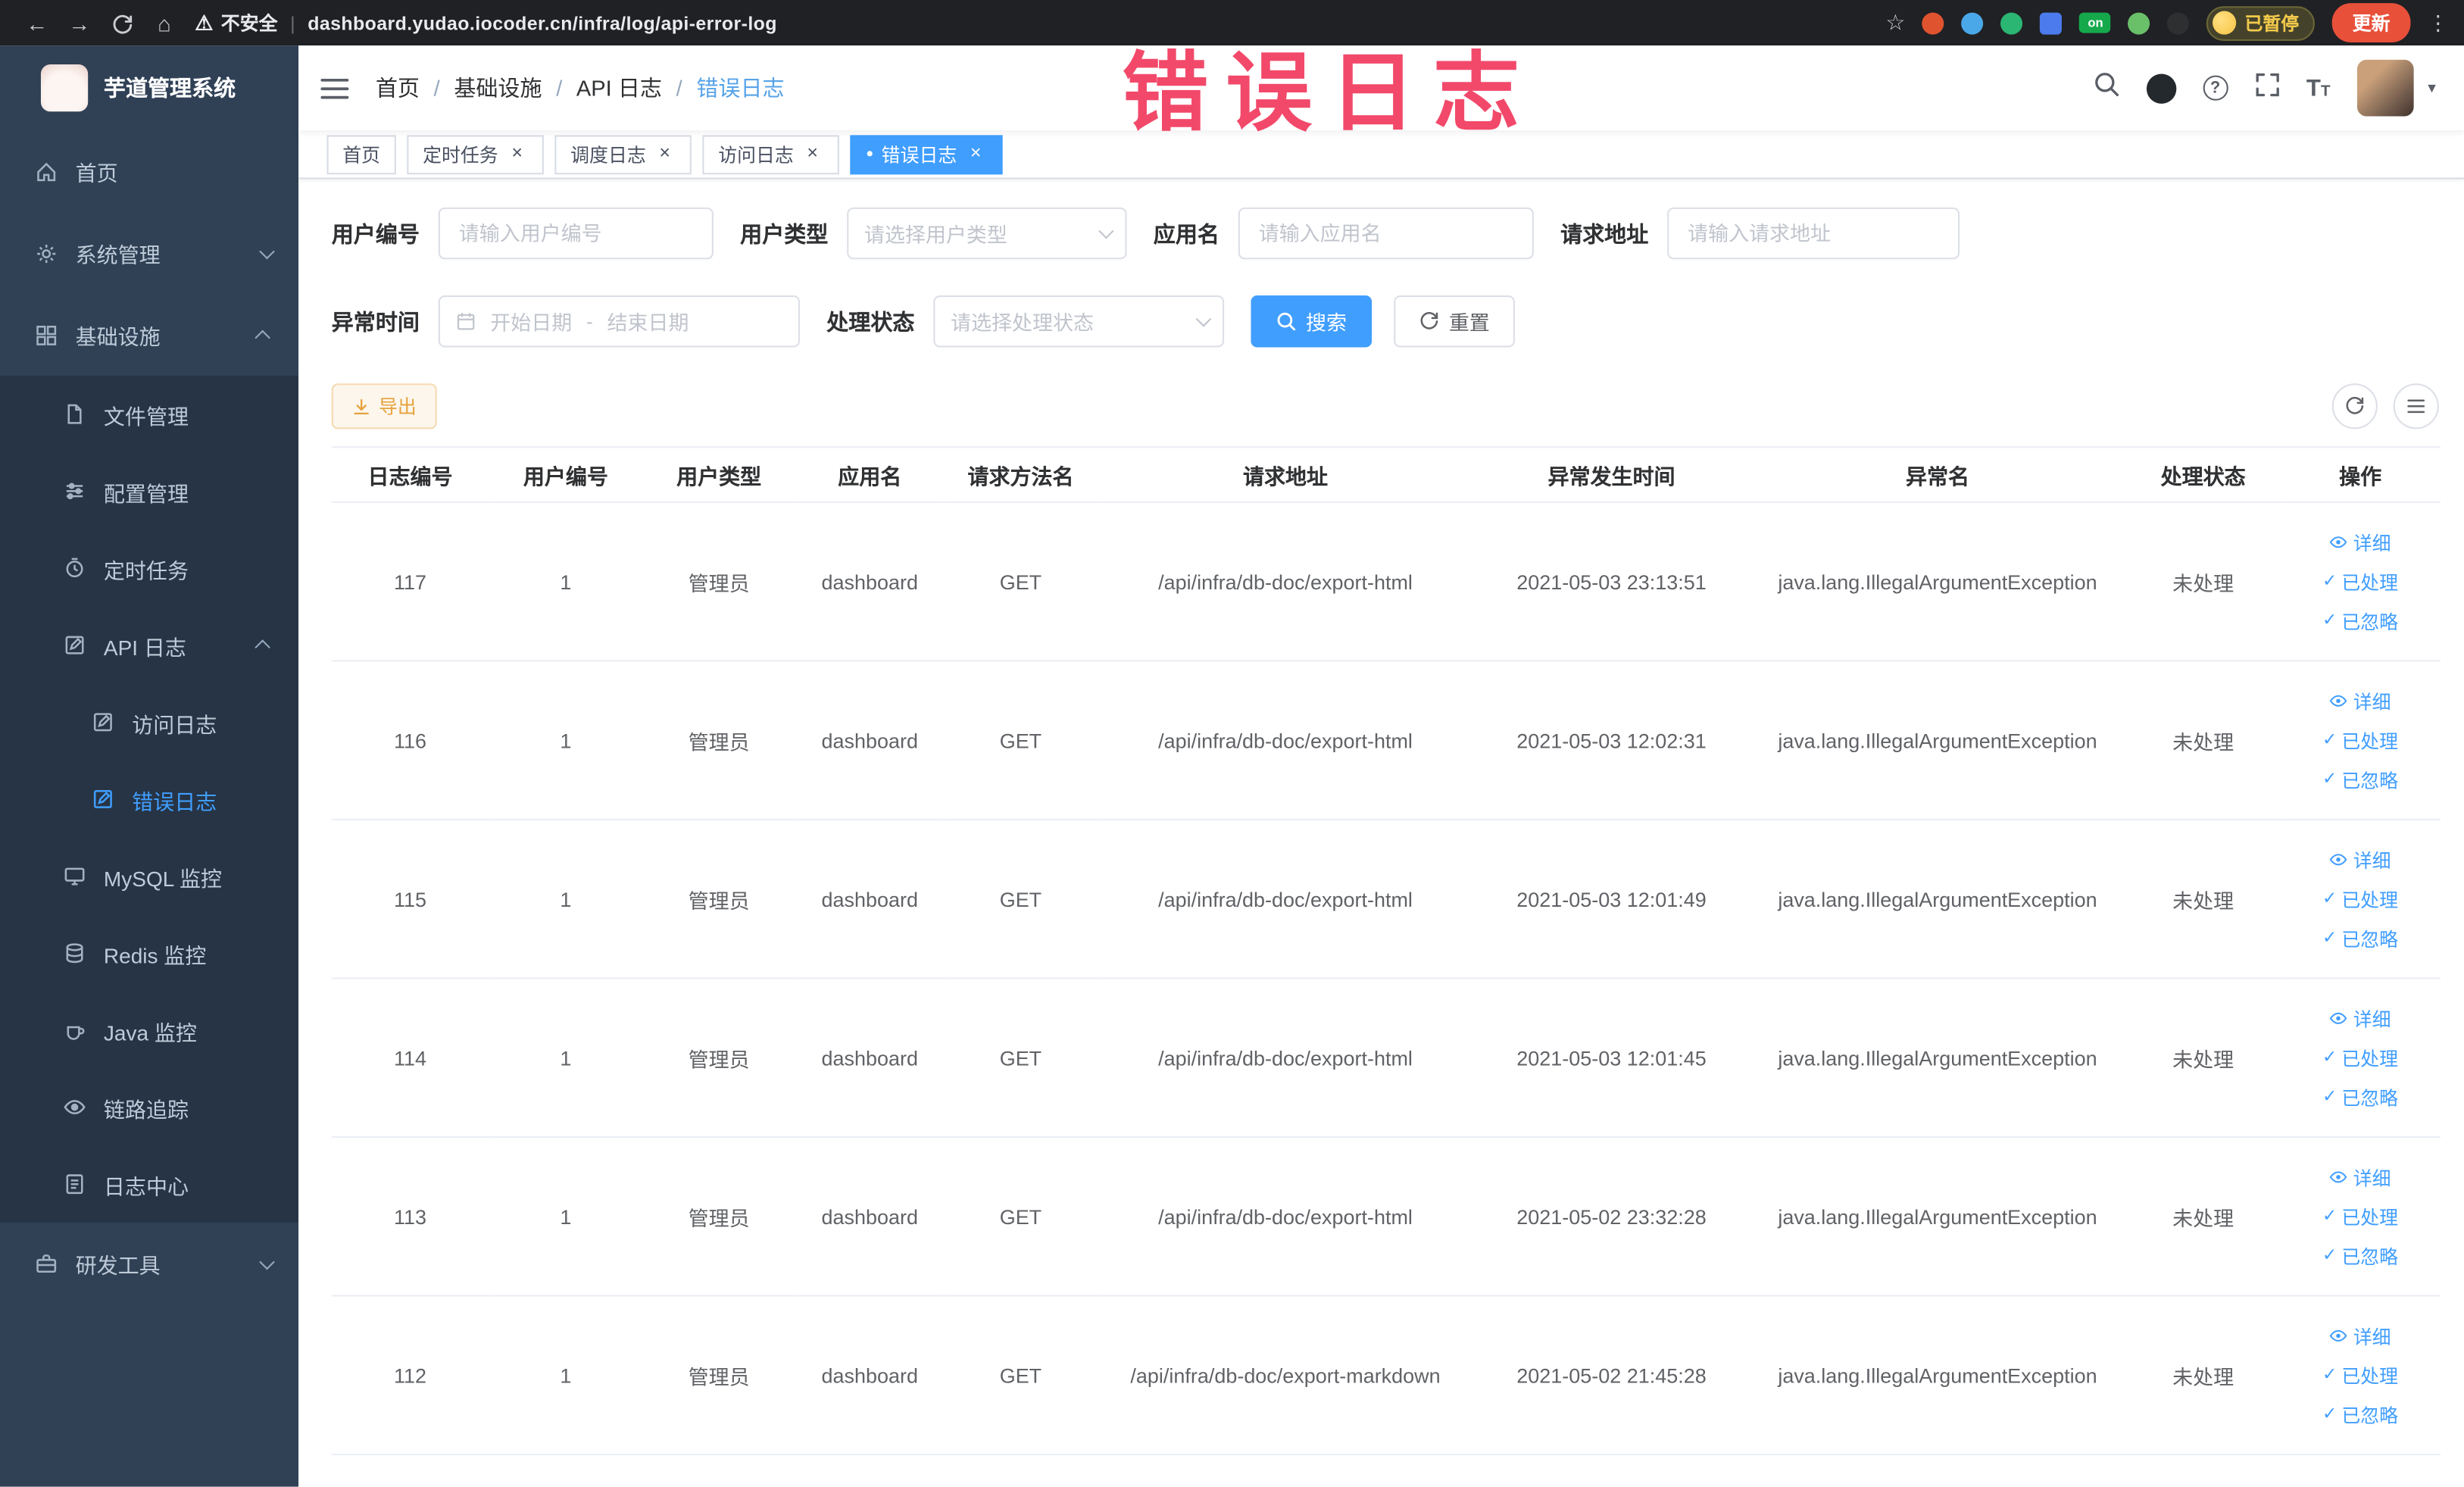  What do you see at coordinates (926, 154) in the screenshot?
I see `tab-error-log: ● 错误日志 ×` at bounding box center [926, 154].